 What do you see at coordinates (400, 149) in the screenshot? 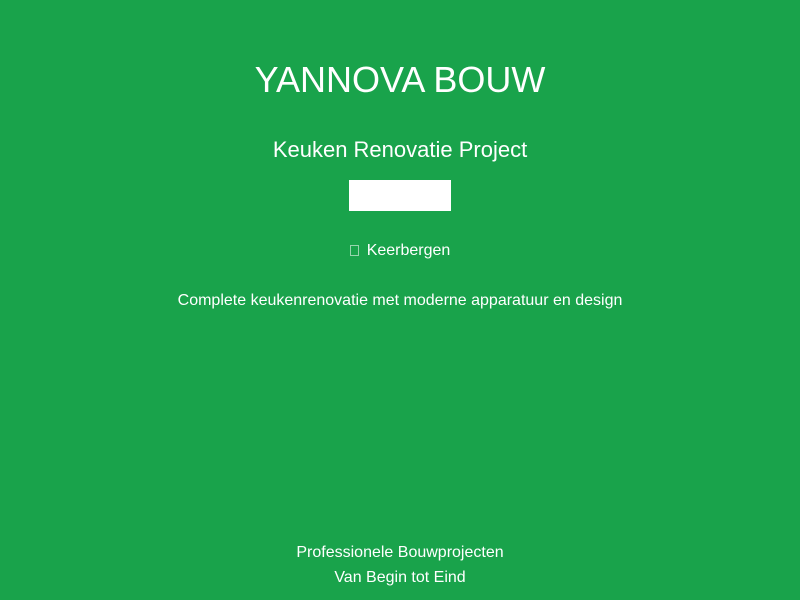
I see `project-title: Keuken Renovatie Project` at bounding box center [400, 149].